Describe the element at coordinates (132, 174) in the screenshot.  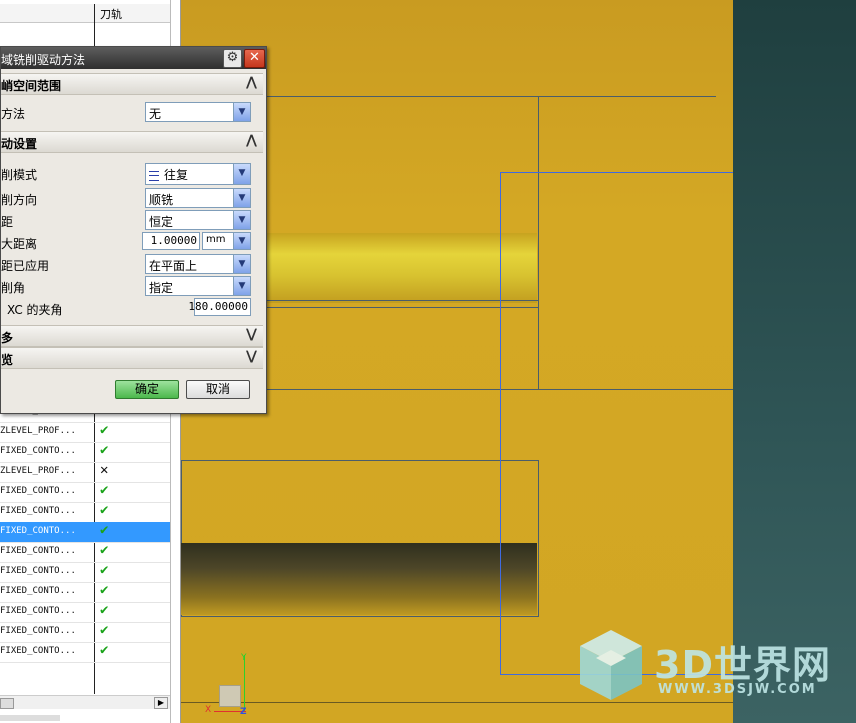
I see `cut-mode-row: 削模式 往复 ▼` at that location.